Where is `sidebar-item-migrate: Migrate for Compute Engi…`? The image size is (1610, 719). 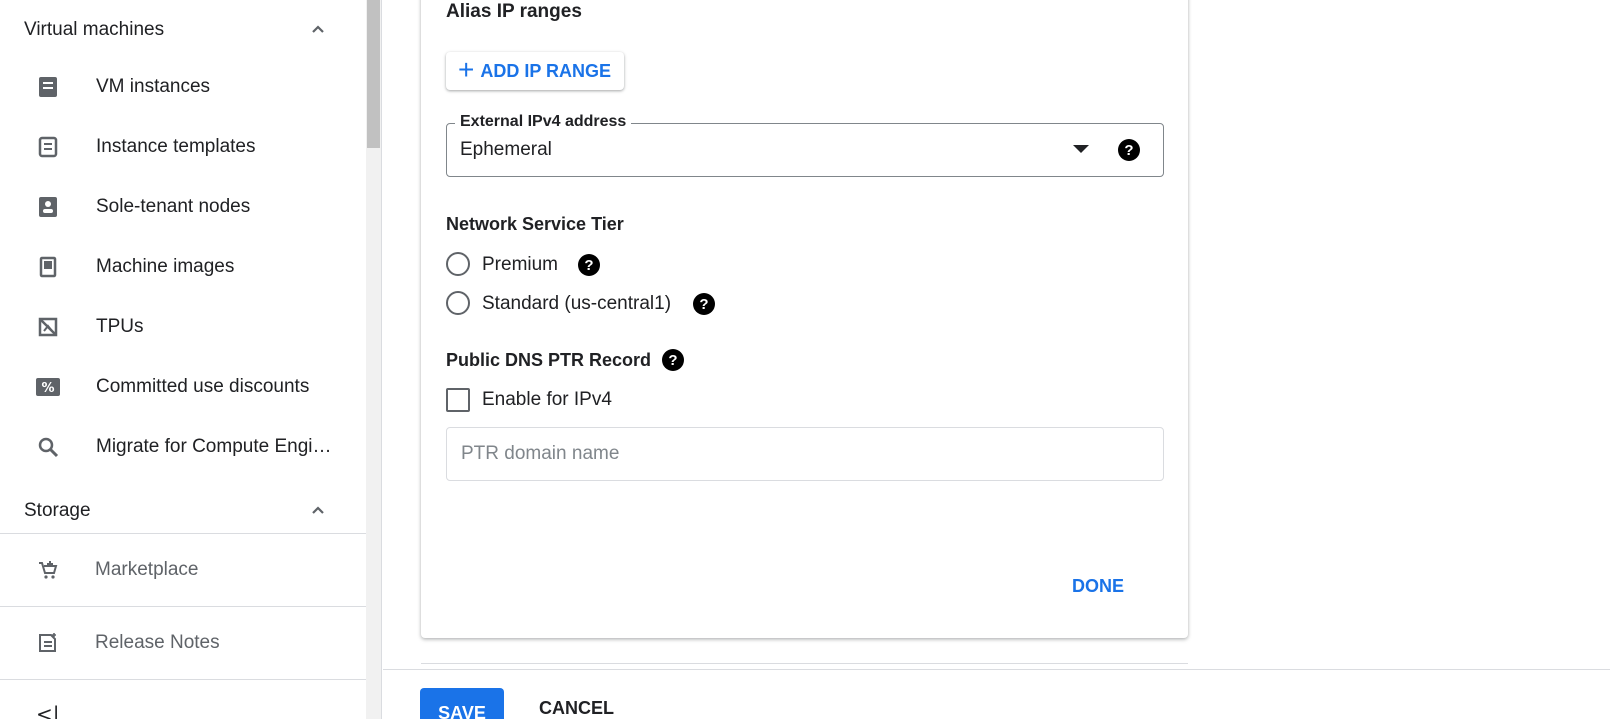 sidebar-item-migrate: Migrate for Compute Engi… is located at coordinates (183, 447).